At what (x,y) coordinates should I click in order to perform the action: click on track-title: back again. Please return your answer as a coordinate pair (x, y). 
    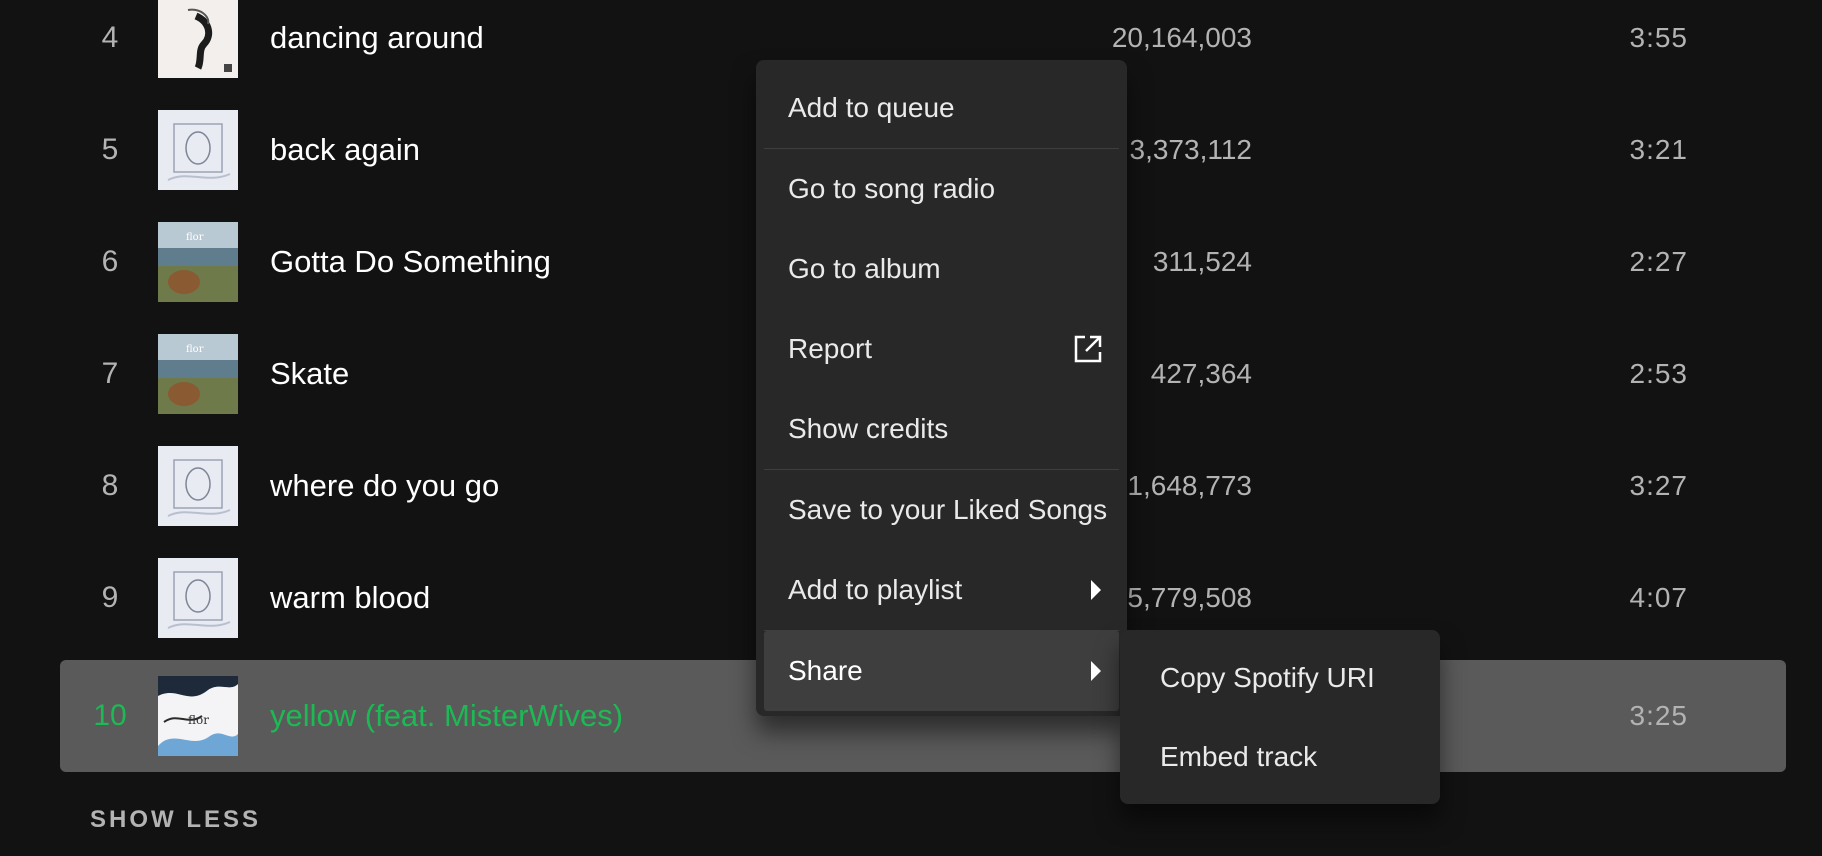
    Looking at the image, I should click on (345, 150).